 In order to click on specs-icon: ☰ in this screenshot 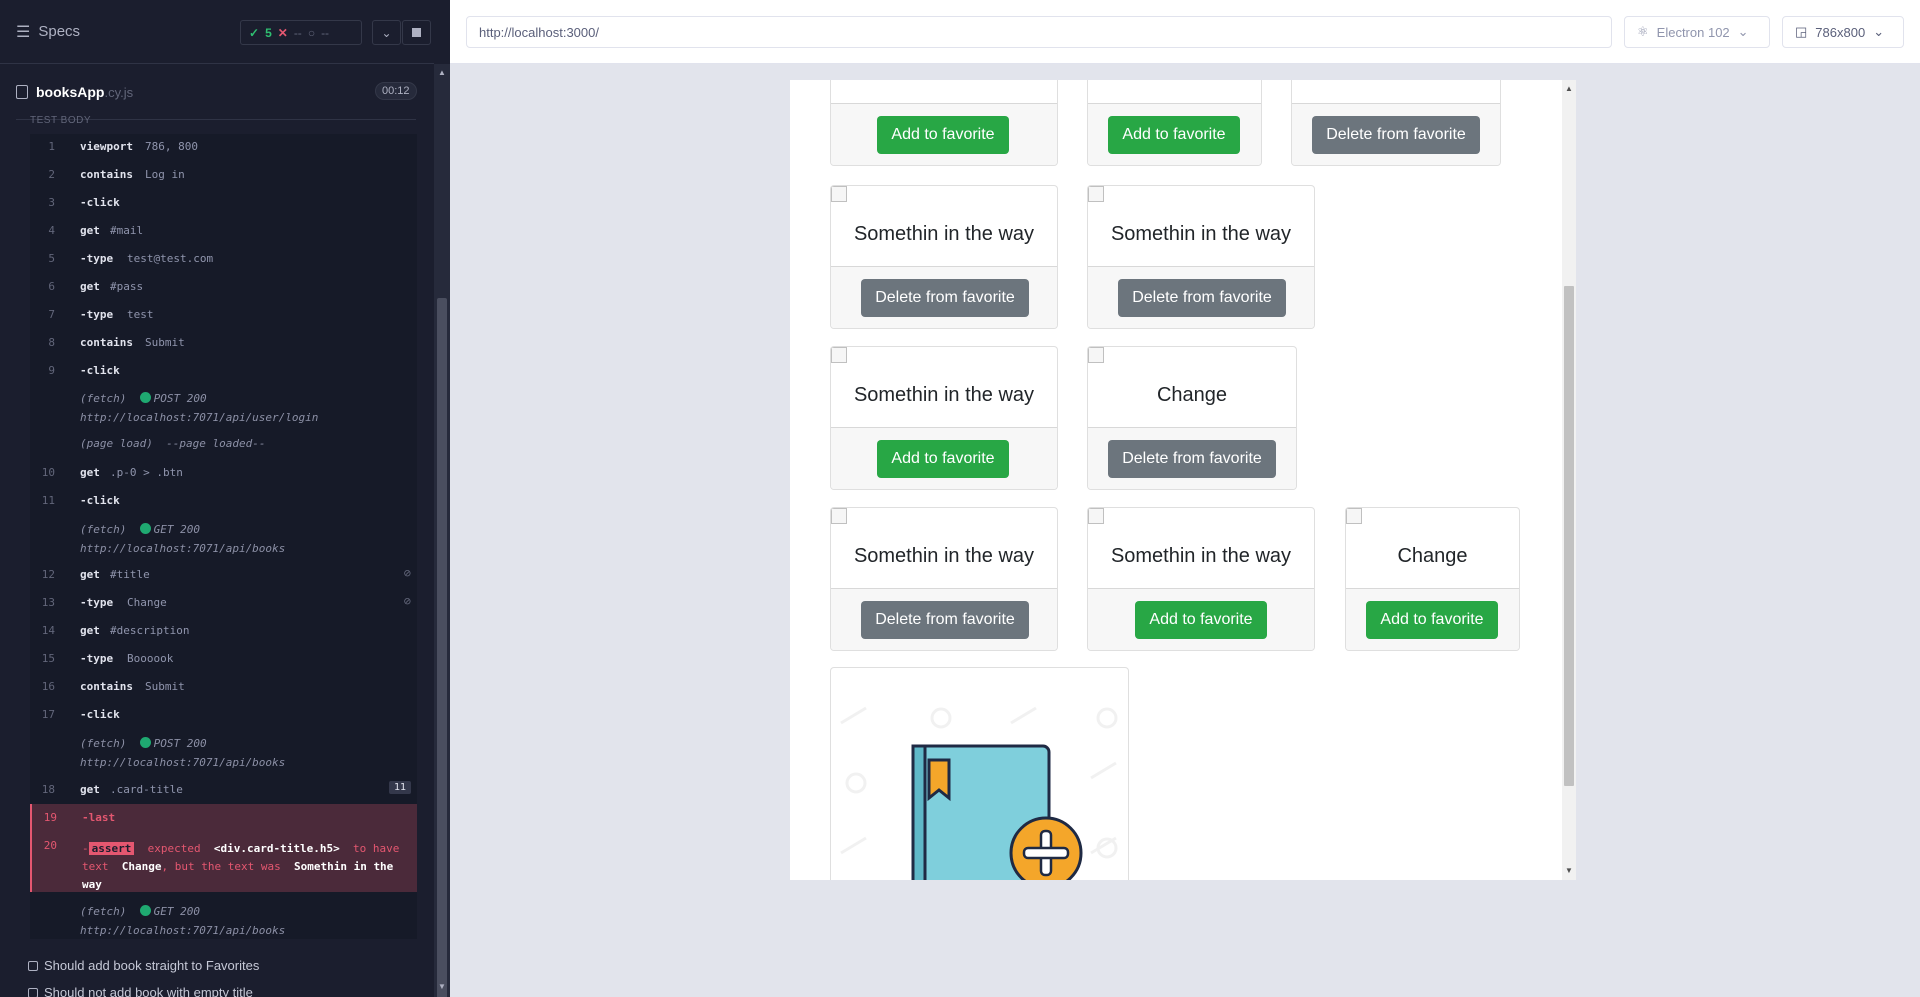, I will do `click(23, 32)`.